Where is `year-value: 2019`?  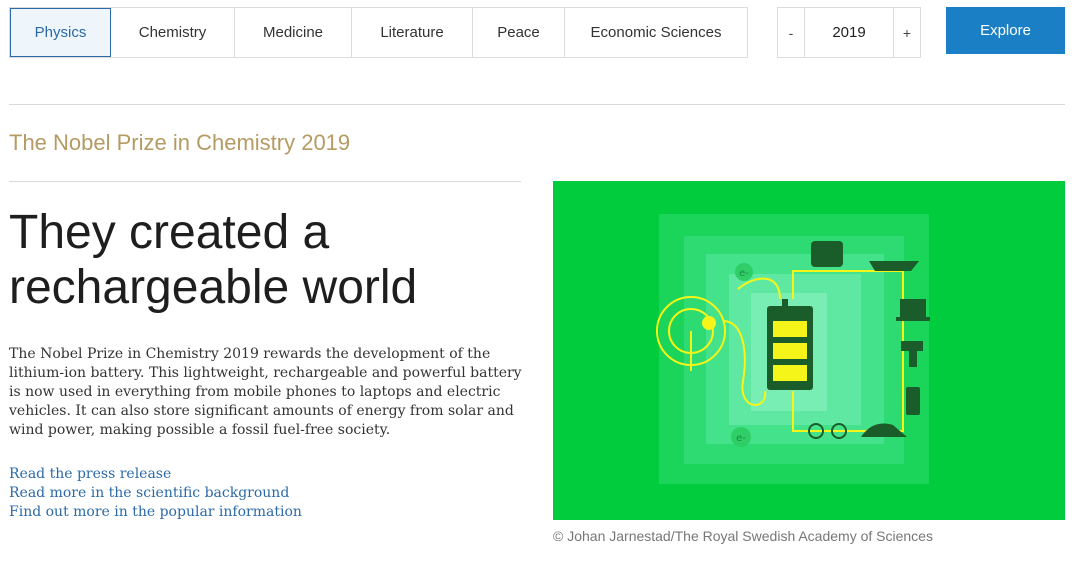 year-value: 2019 is located at coordinates (849, 32).